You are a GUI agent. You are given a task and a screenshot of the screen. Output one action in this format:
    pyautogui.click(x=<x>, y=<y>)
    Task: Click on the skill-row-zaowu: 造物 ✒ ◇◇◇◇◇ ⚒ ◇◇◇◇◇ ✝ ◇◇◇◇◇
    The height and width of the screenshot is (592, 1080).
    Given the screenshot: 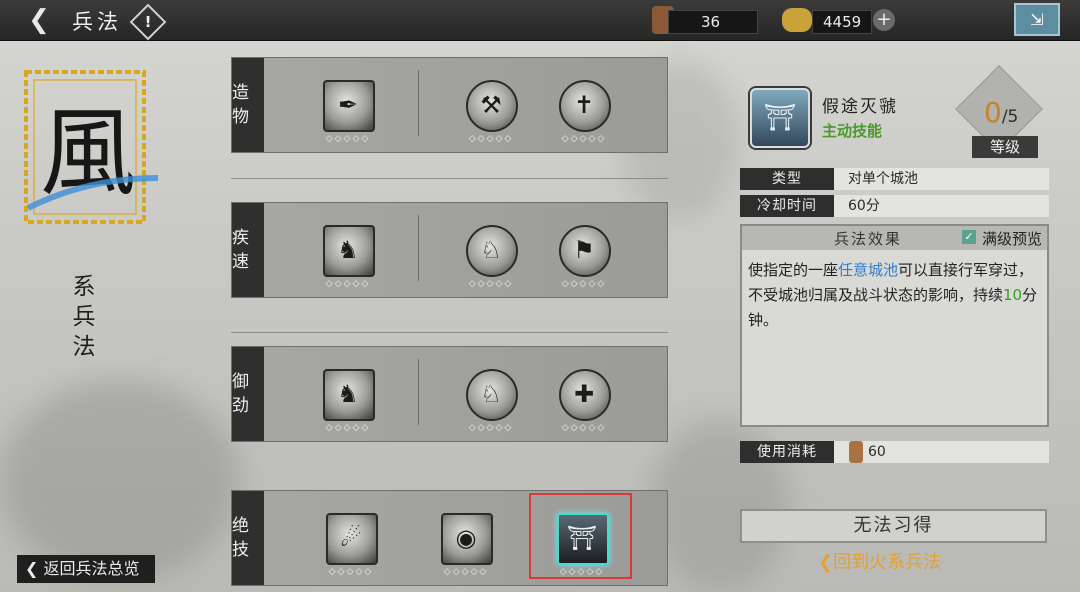 What is the action you would take?
    pyautogui.click(x=449, y=105)
    